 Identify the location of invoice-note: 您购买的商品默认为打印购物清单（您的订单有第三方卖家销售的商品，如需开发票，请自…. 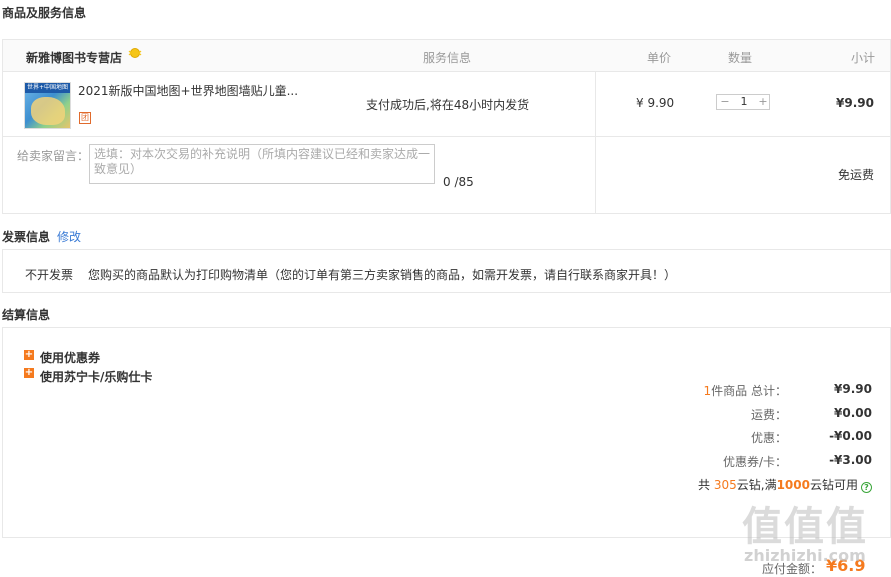
(382, 275).